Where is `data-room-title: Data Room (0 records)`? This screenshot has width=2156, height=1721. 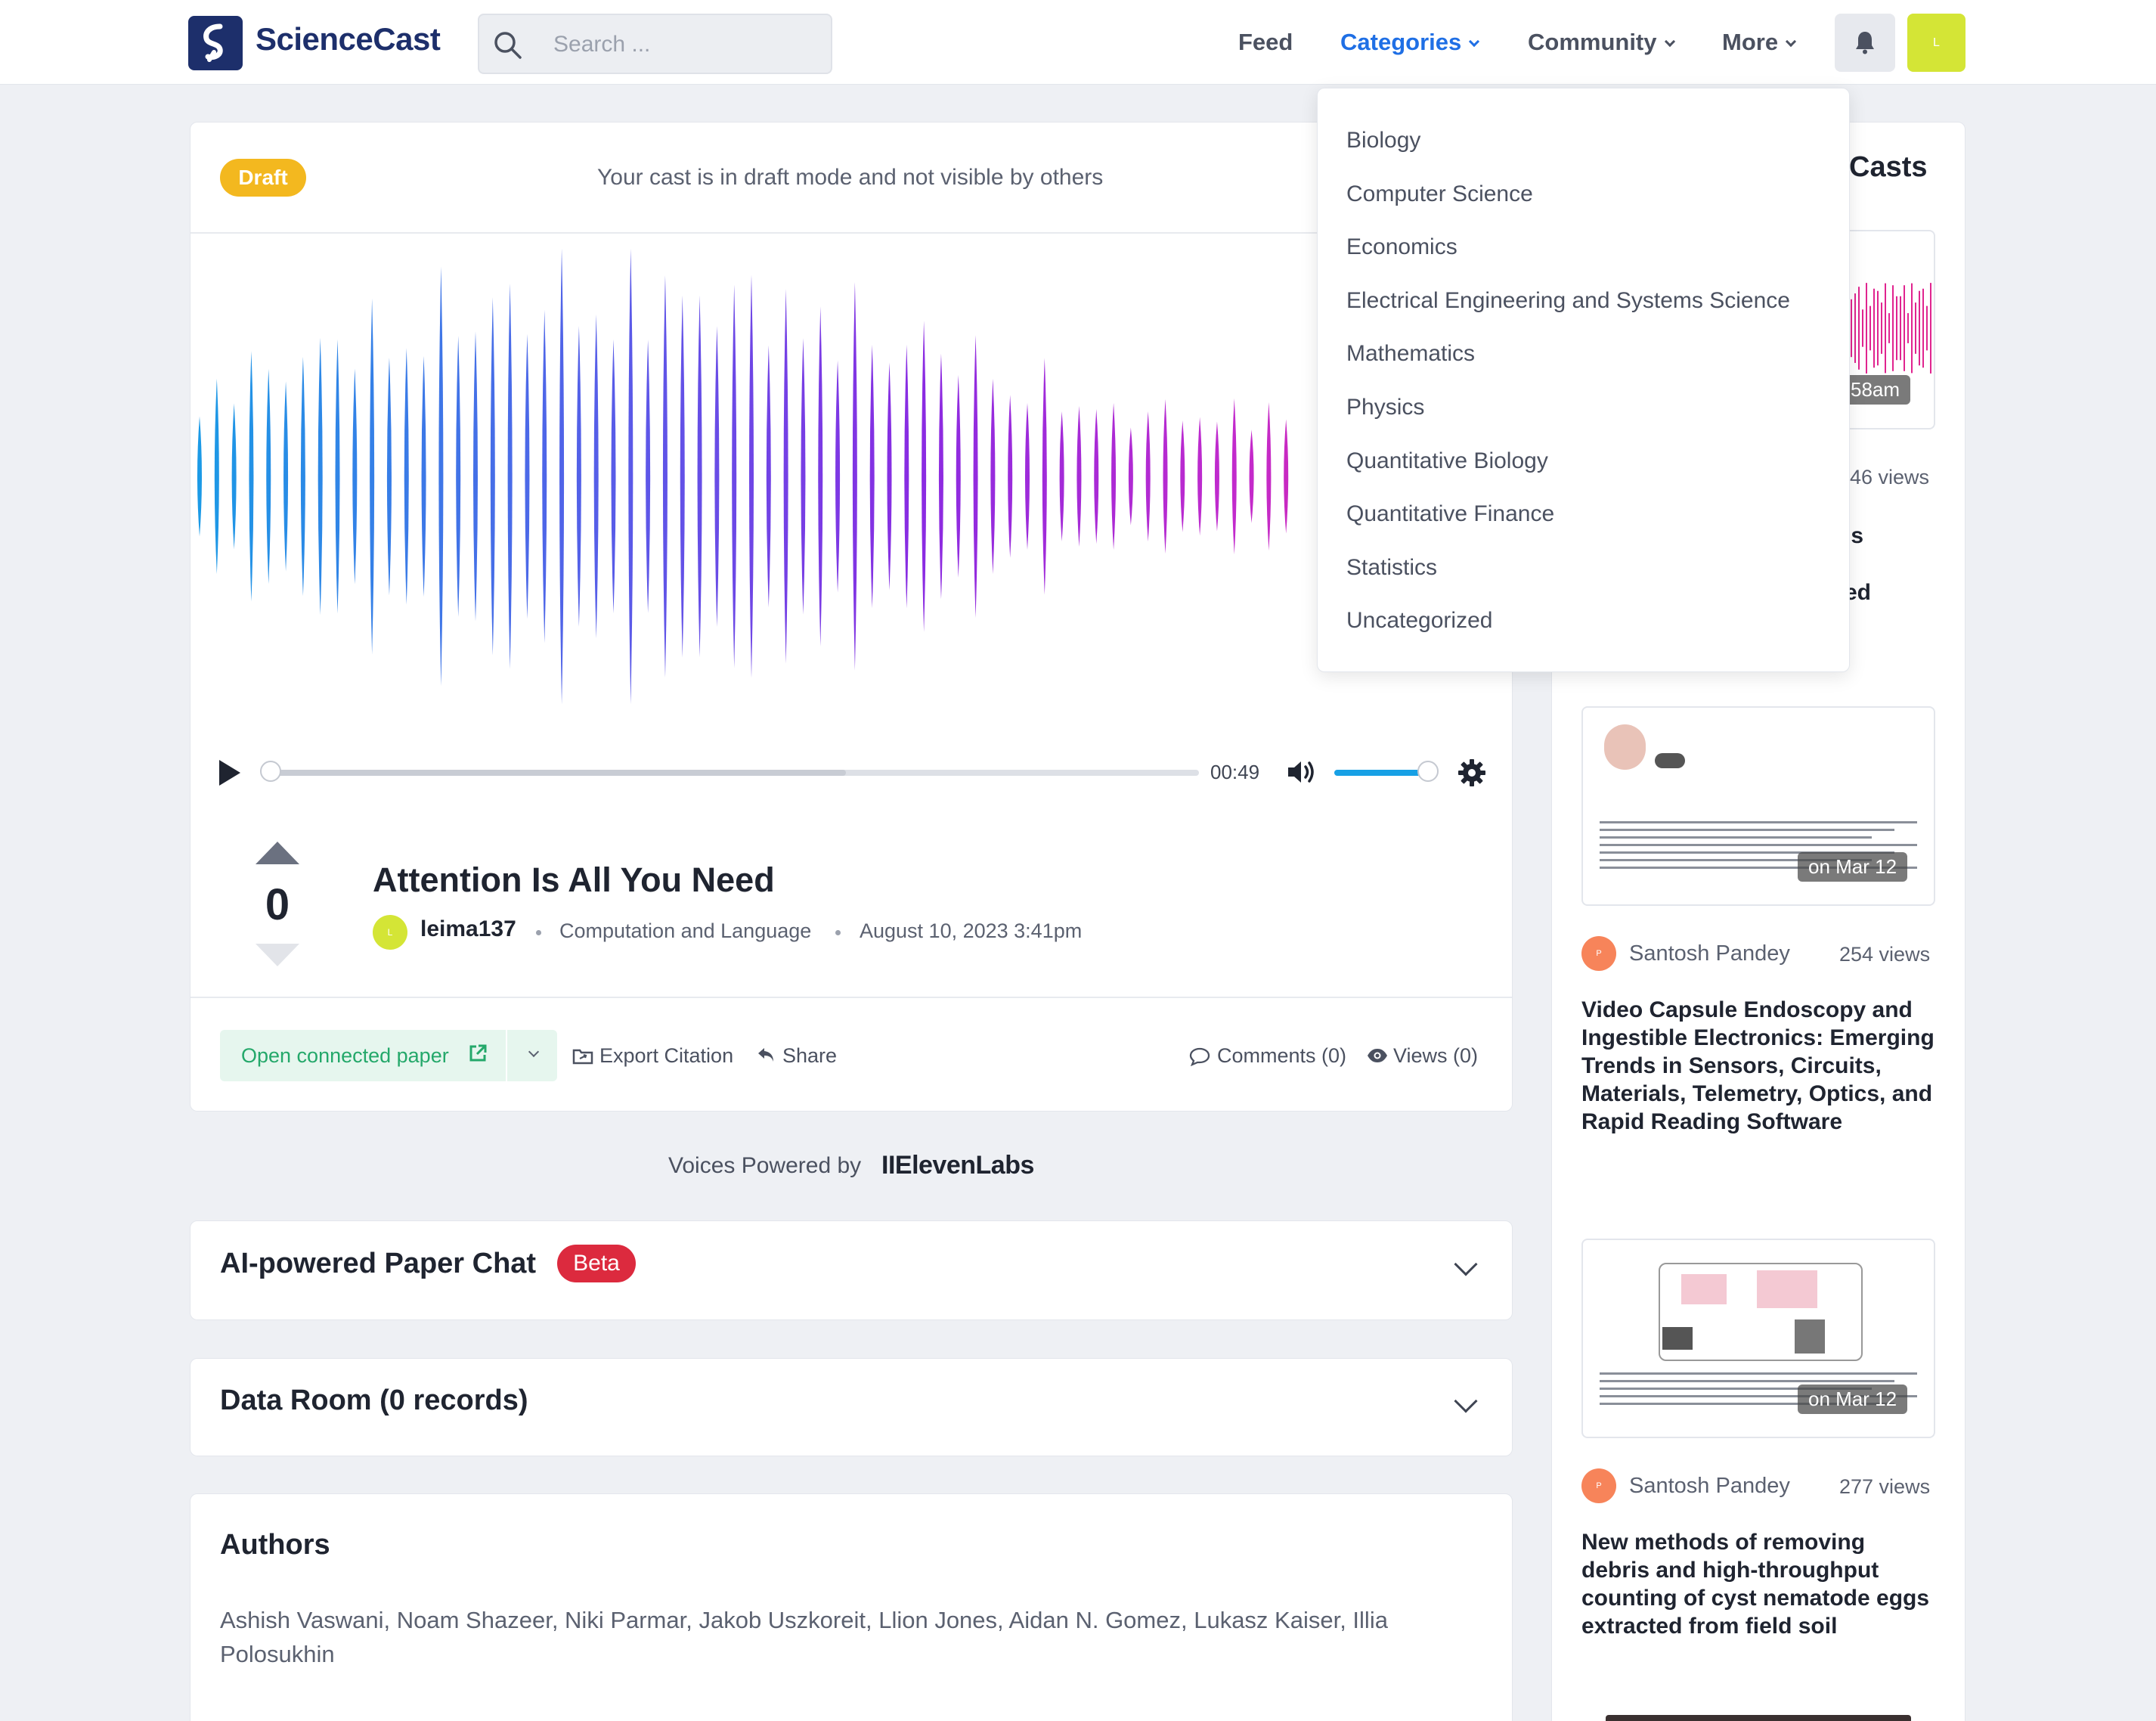 data-room-title: Data Room (0 records) is located at coordinates (374, 1400).